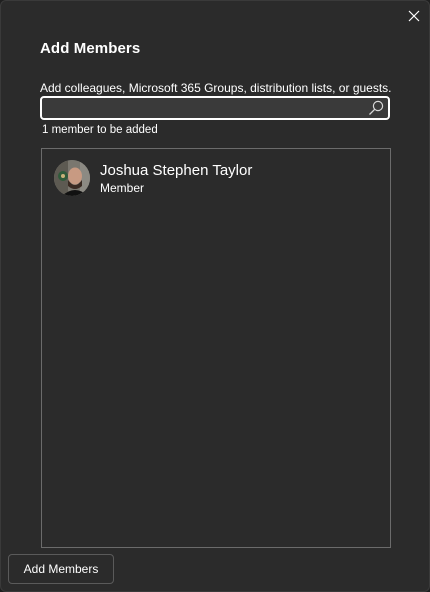  What do you see at coordinates (61, 569) in the screenshot?
I see `add-members-button: Add Members` at bounding box center [61, 569].